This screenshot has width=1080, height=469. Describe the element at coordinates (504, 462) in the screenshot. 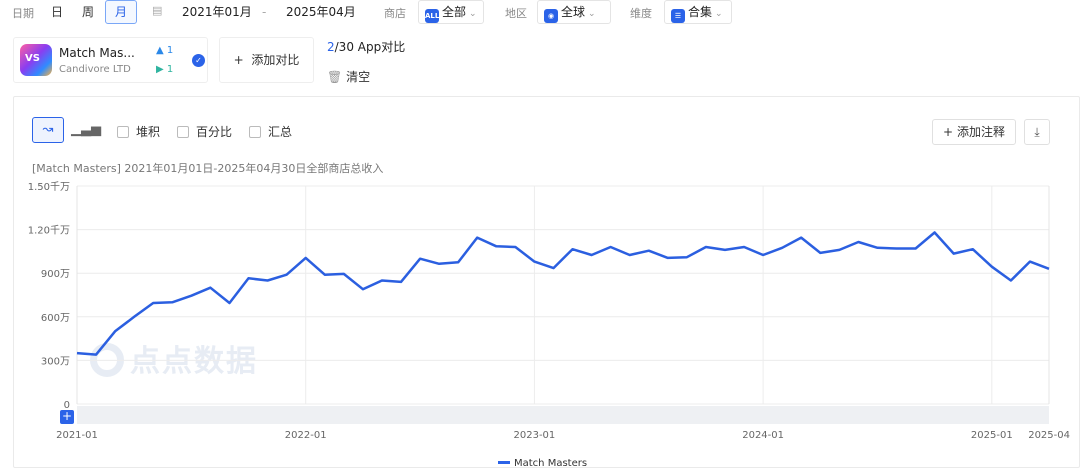

I see `legend-swatch` at that location.